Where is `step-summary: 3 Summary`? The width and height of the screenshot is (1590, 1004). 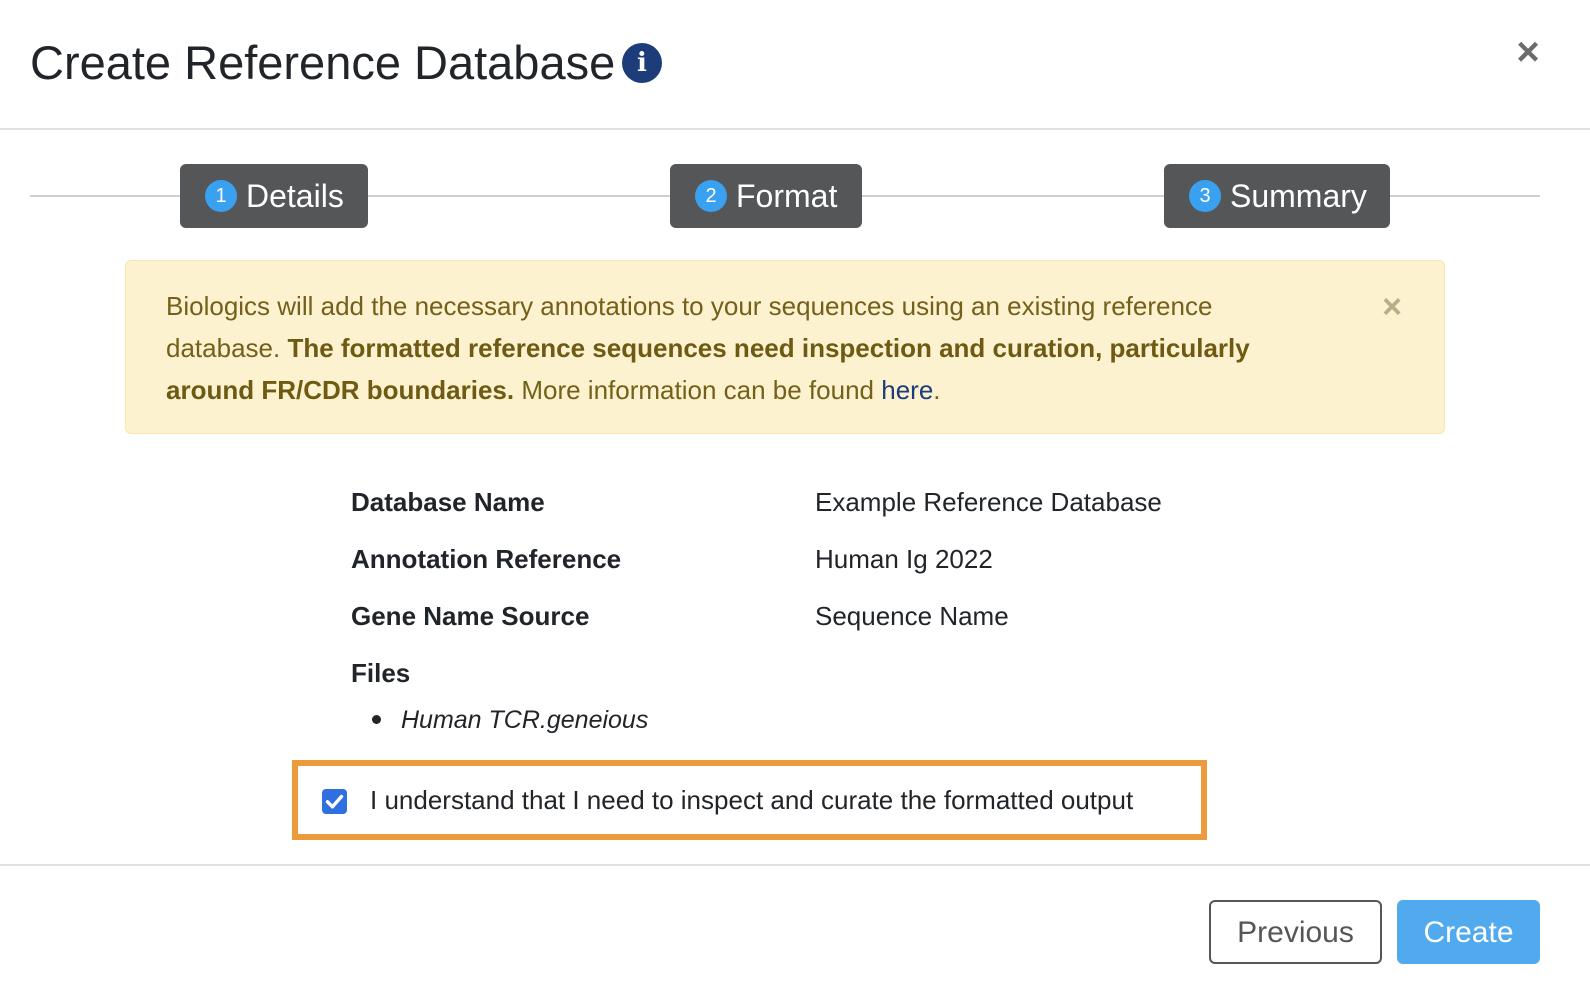
step-summary: 3 Summary is located at coordinates (1277, 196).